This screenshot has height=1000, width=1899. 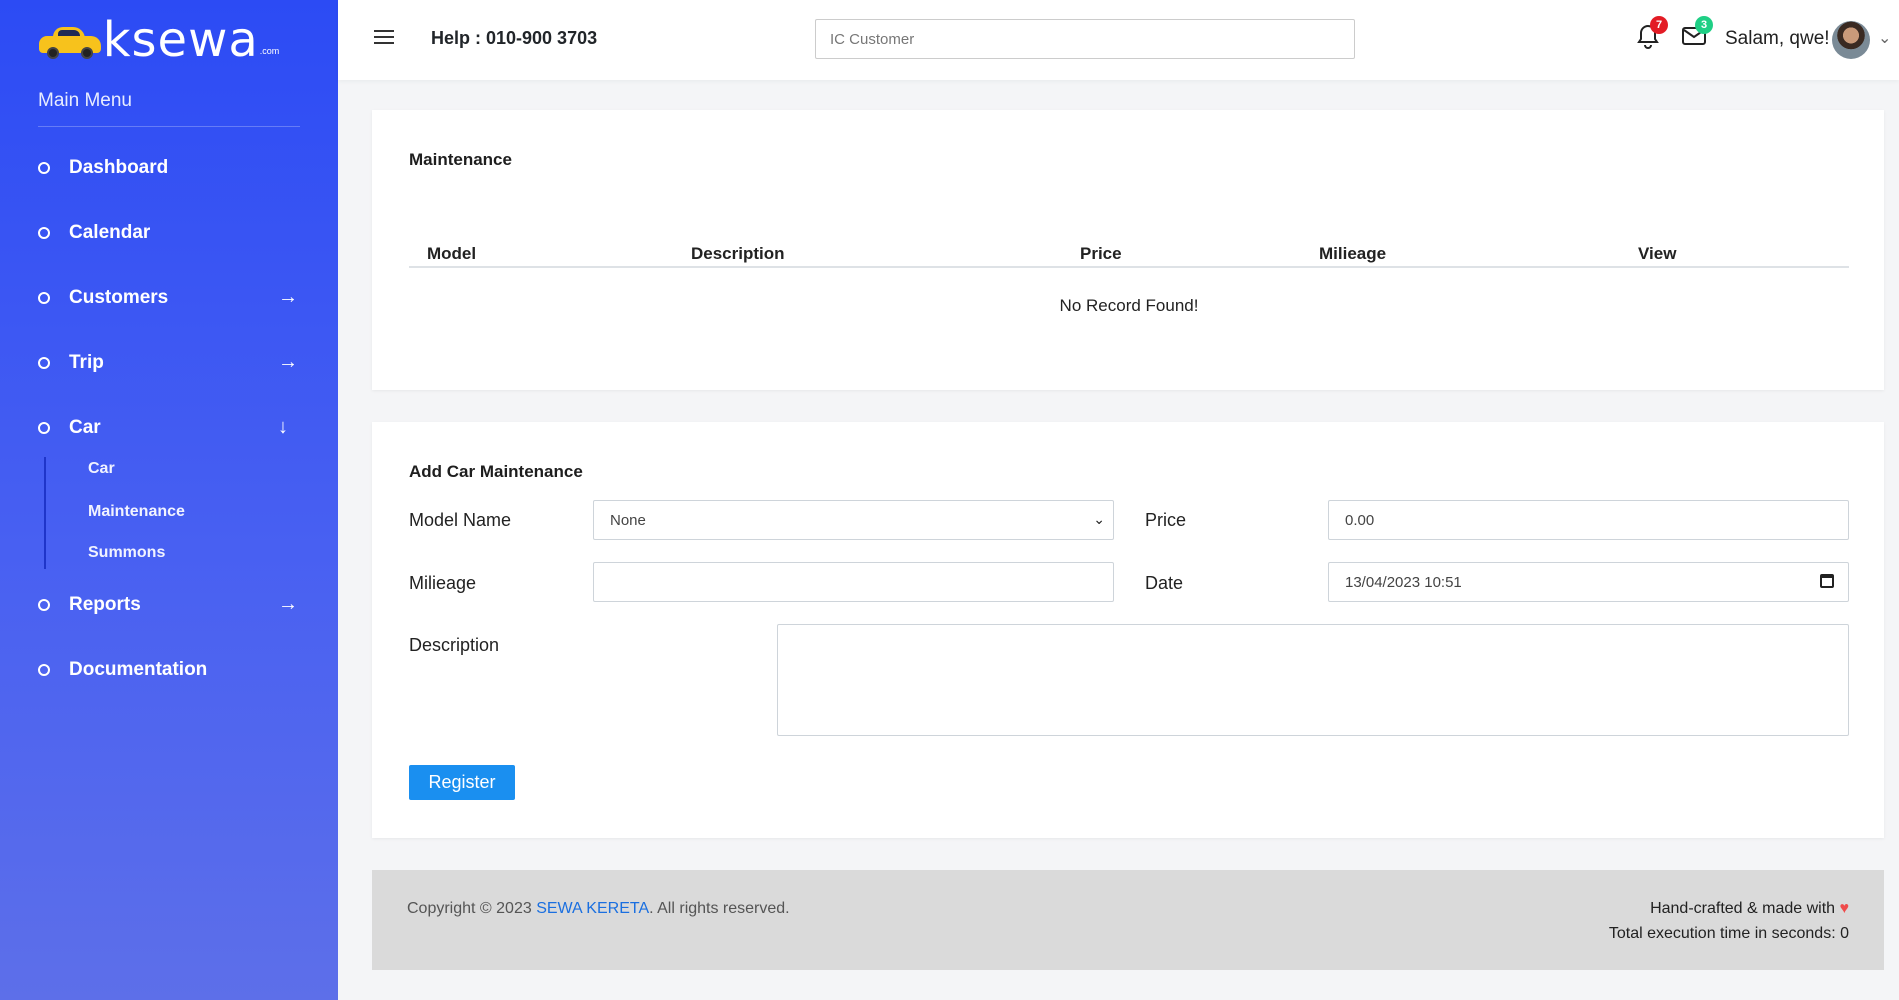 I want to click on arrow-down-icon: ↓, so click(x=283, y=427).